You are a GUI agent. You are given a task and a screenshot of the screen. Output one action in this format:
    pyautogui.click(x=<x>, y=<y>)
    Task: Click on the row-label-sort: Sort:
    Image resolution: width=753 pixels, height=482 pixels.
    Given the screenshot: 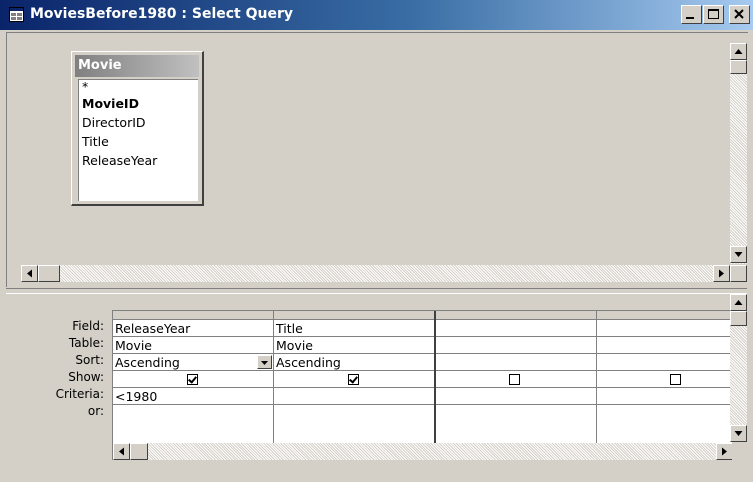 What is the action you would take?
    pyautogui.click(x=89, y=360)
    